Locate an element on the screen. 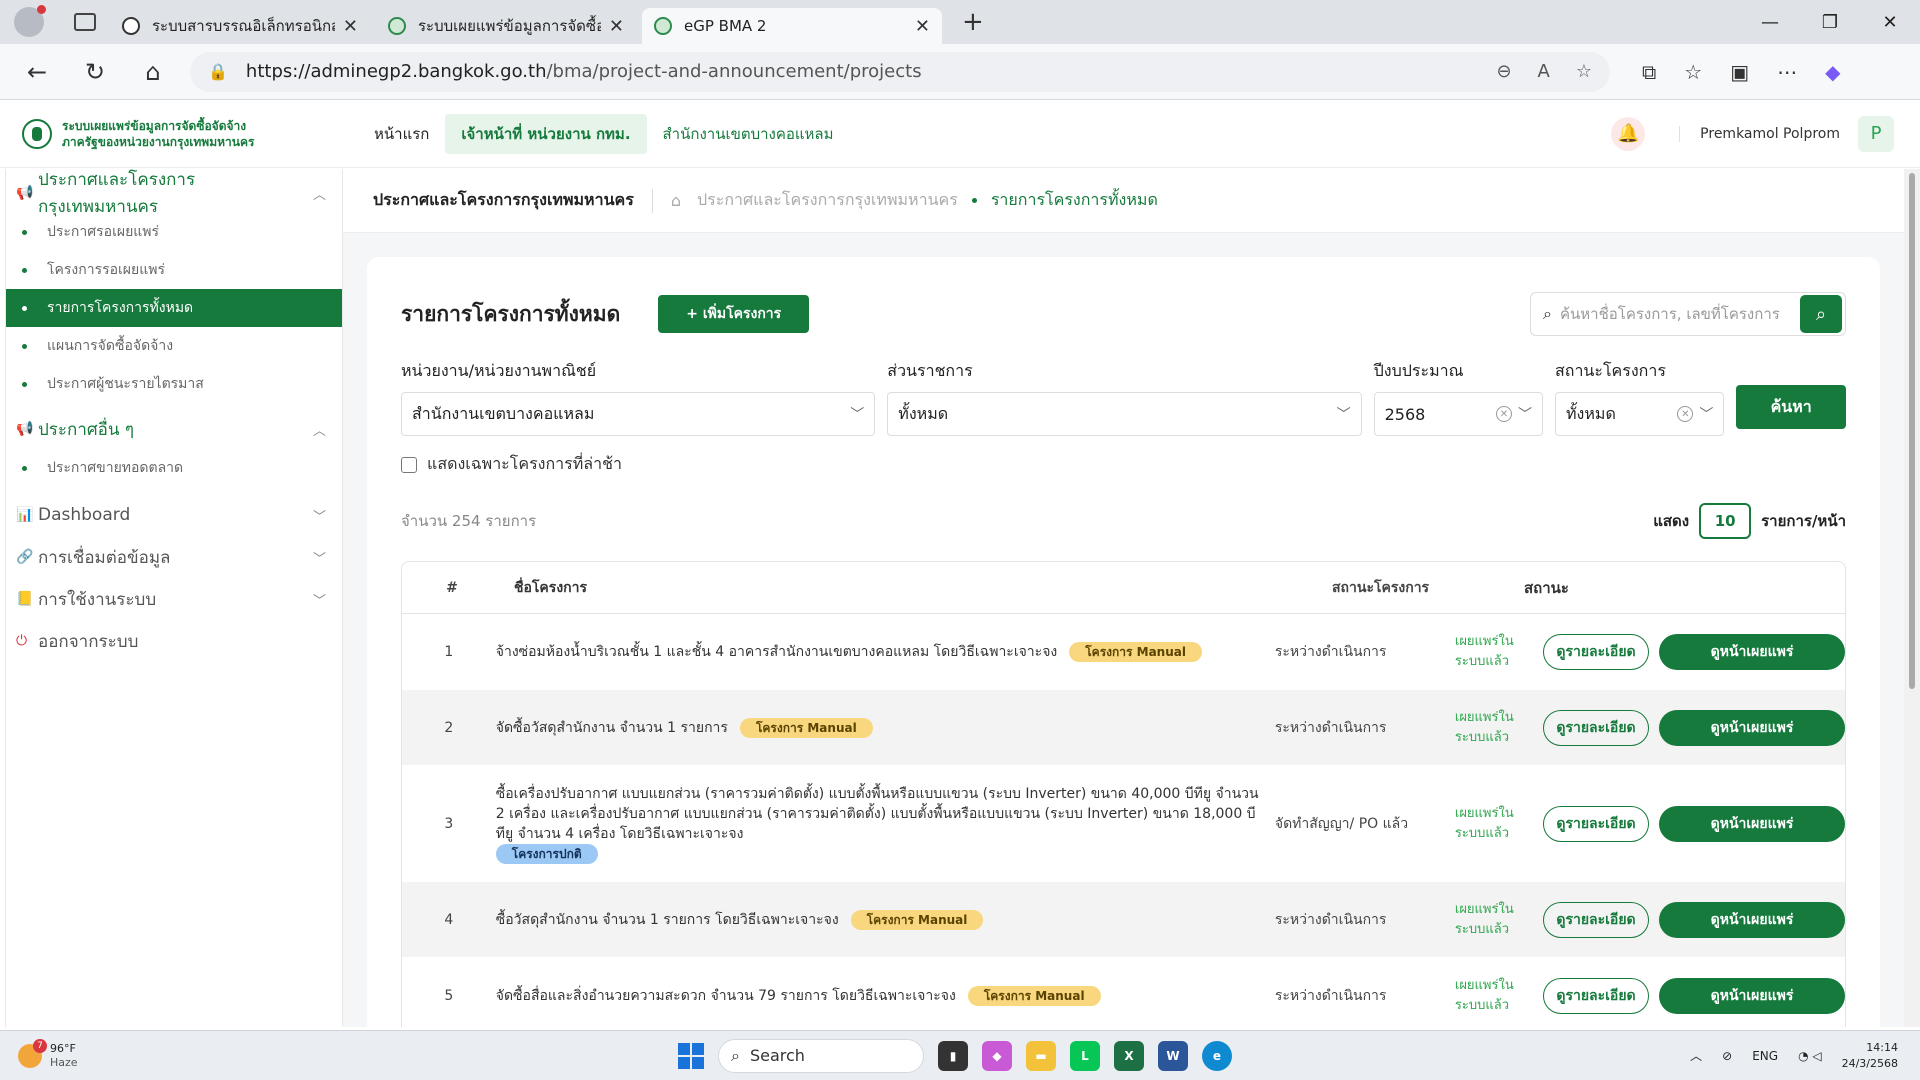  result-count: จำนวน 254 รายการ is located at coordinates (469, 521).